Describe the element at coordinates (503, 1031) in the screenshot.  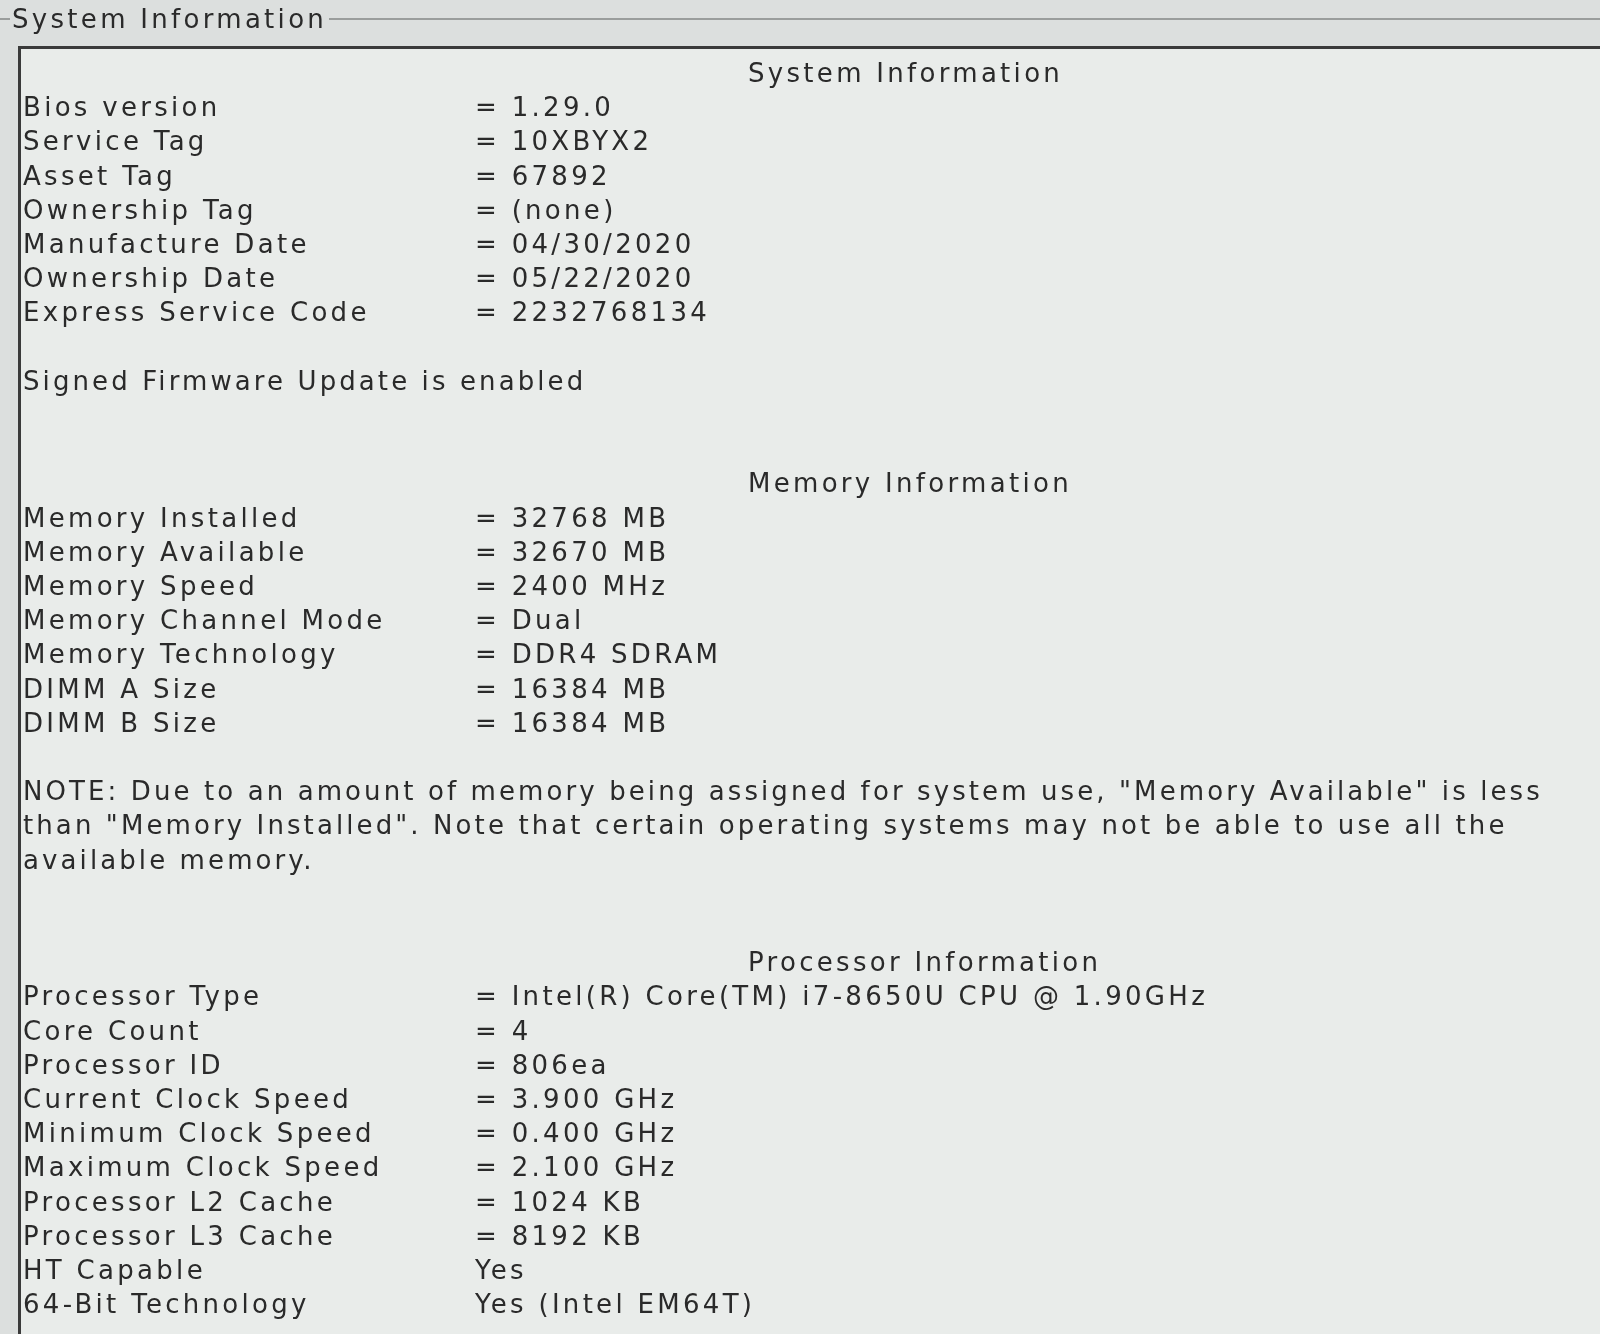
I see `field-value: = 4` at that location.